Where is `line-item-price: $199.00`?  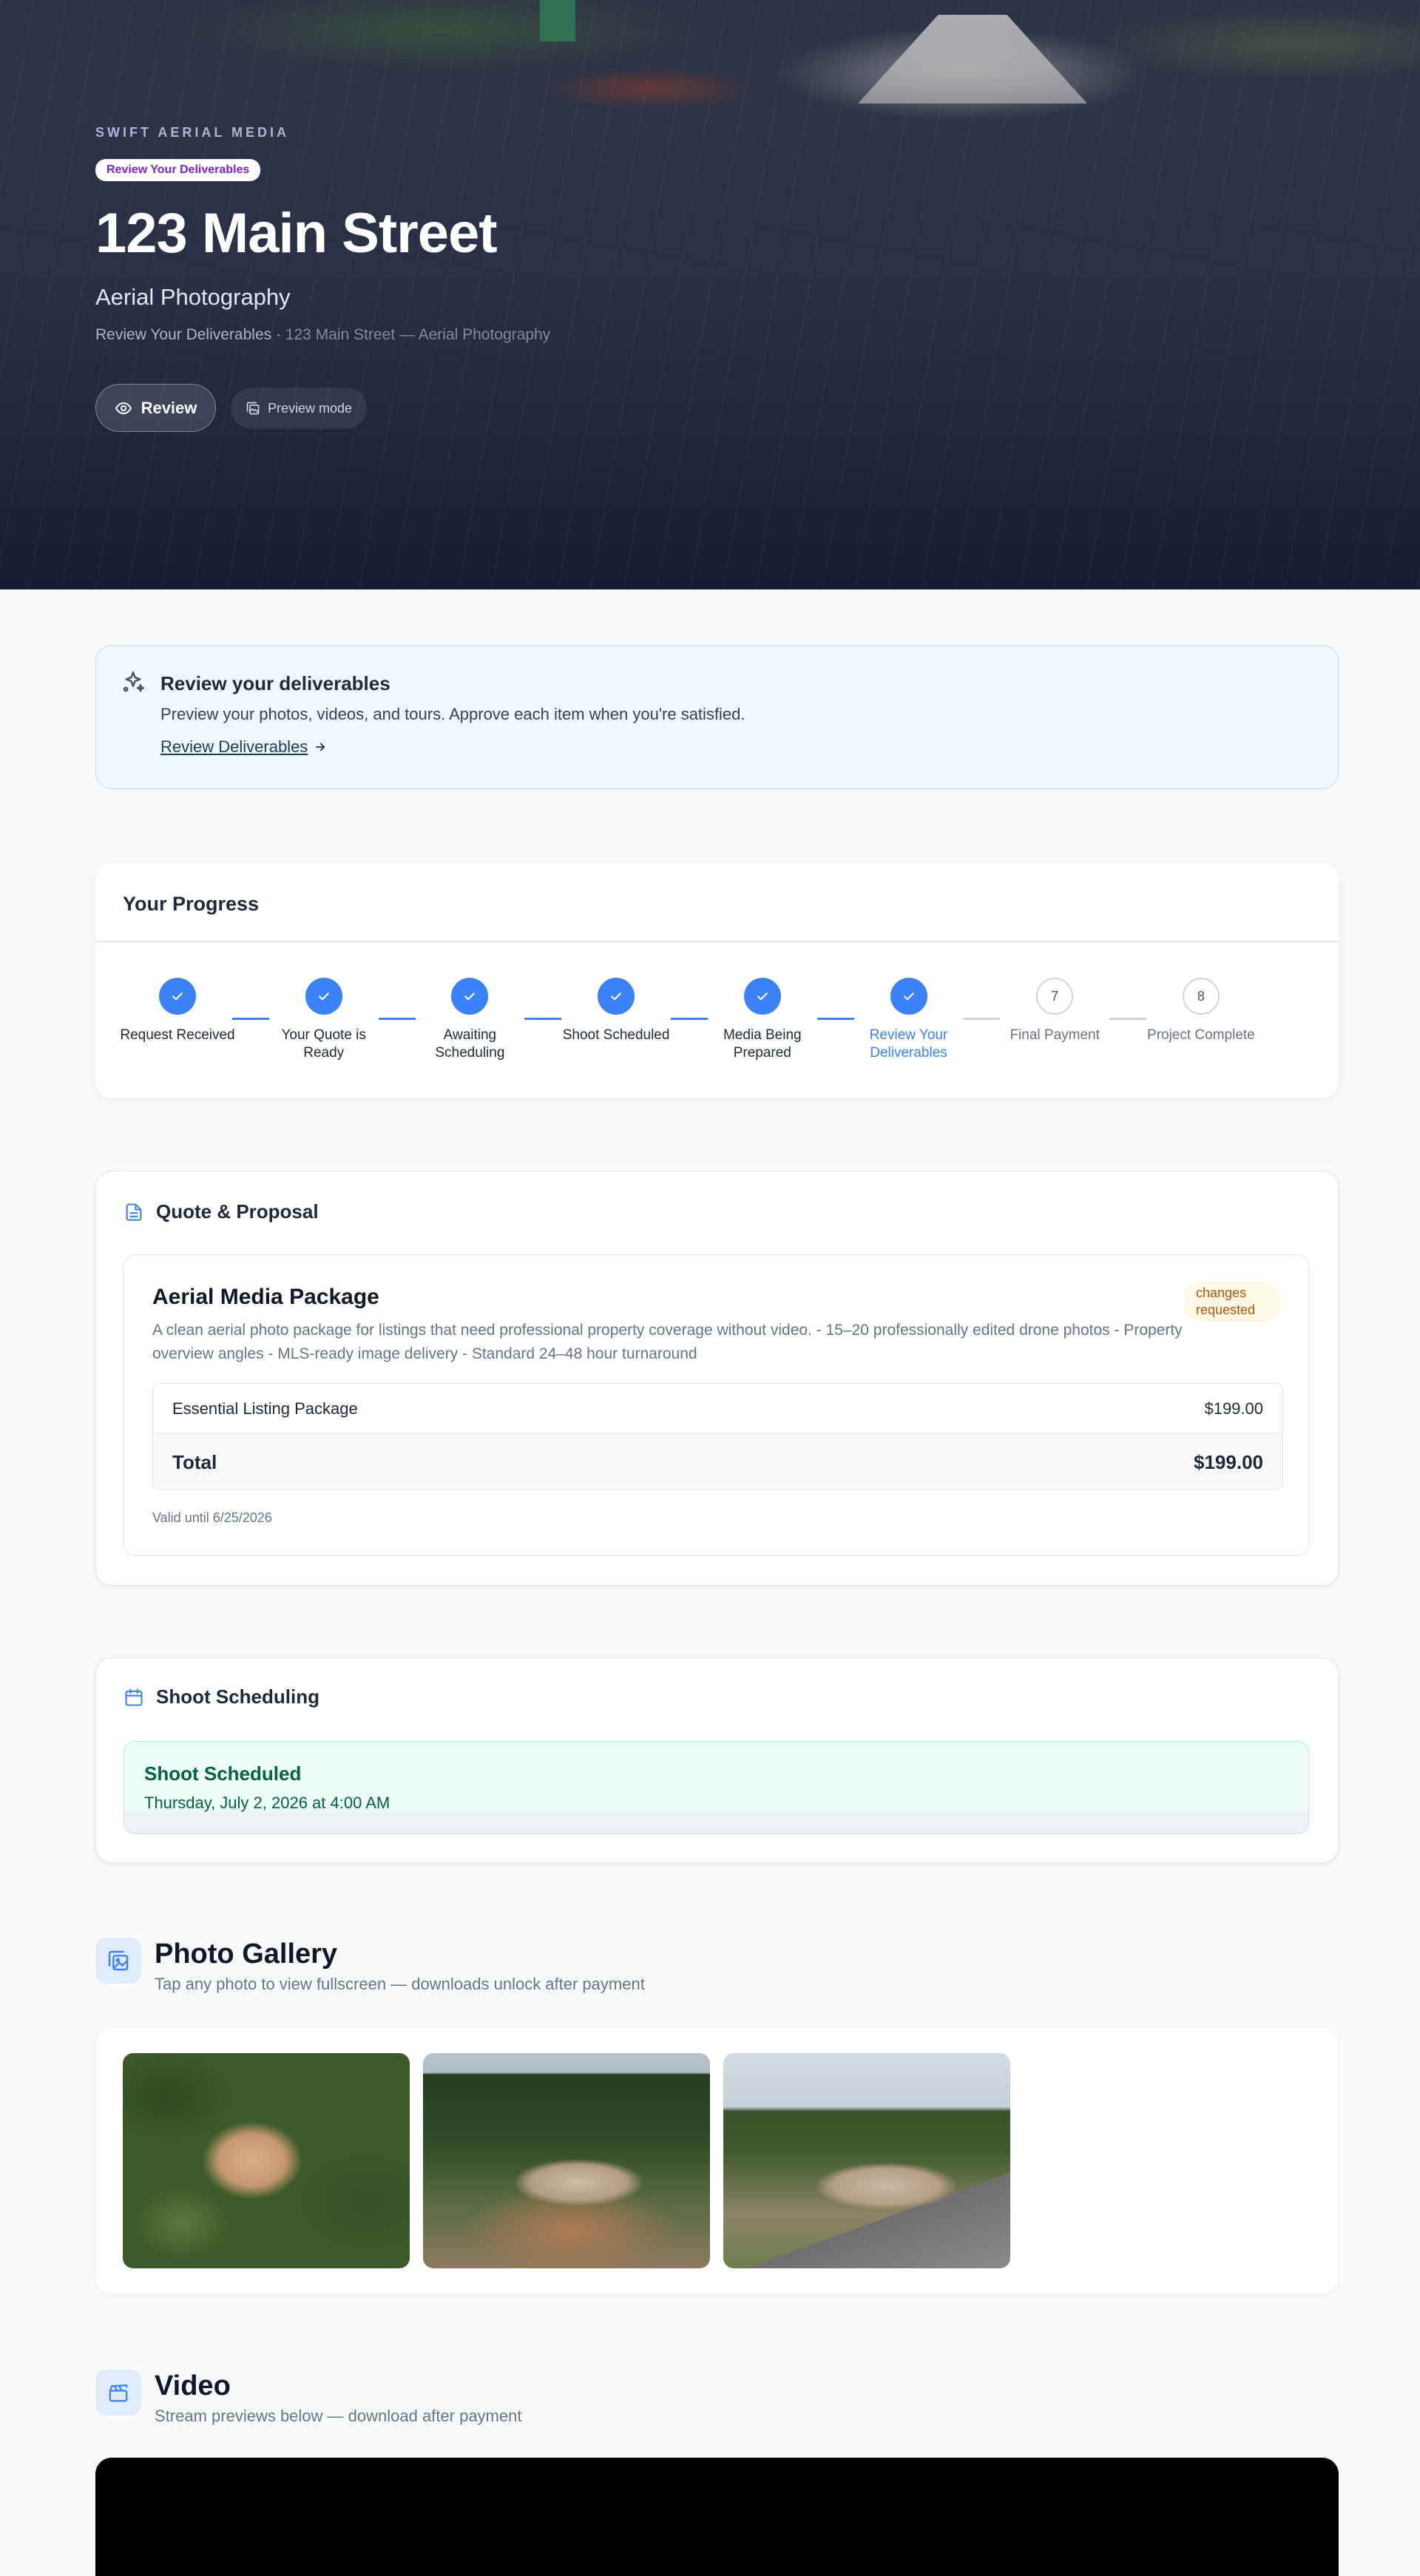 line-item-price: $199.00 is located at coordinates (1233, 1408).